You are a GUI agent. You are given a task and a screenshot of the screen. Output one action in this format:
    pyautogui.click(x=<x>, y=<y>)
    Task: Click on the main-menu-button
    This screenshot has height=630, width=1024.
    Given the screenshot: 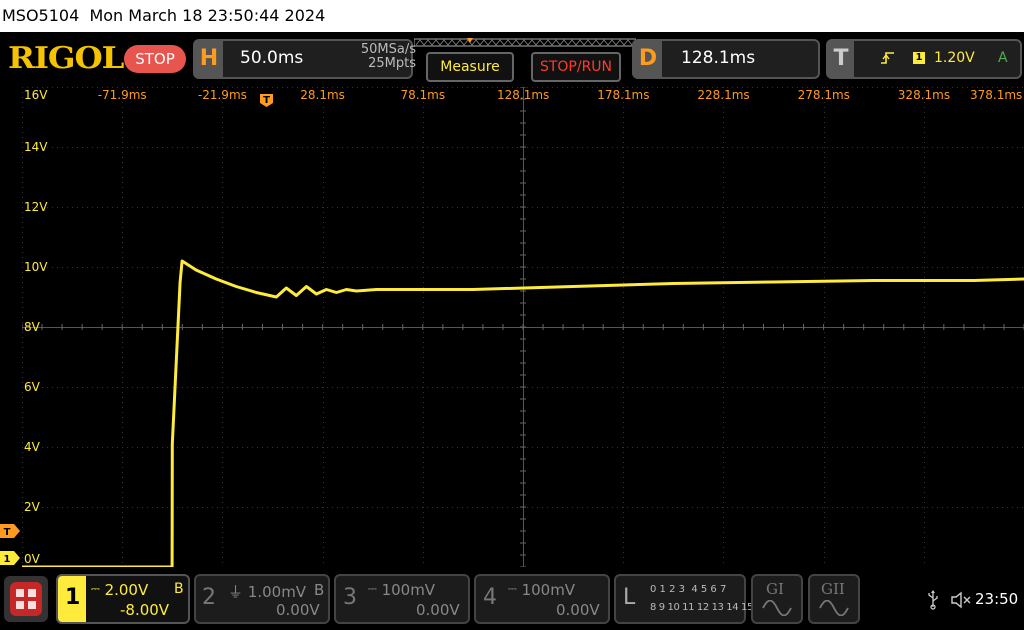 What is the action you would take?
    pyautogui.click(x=26, y=599)
    